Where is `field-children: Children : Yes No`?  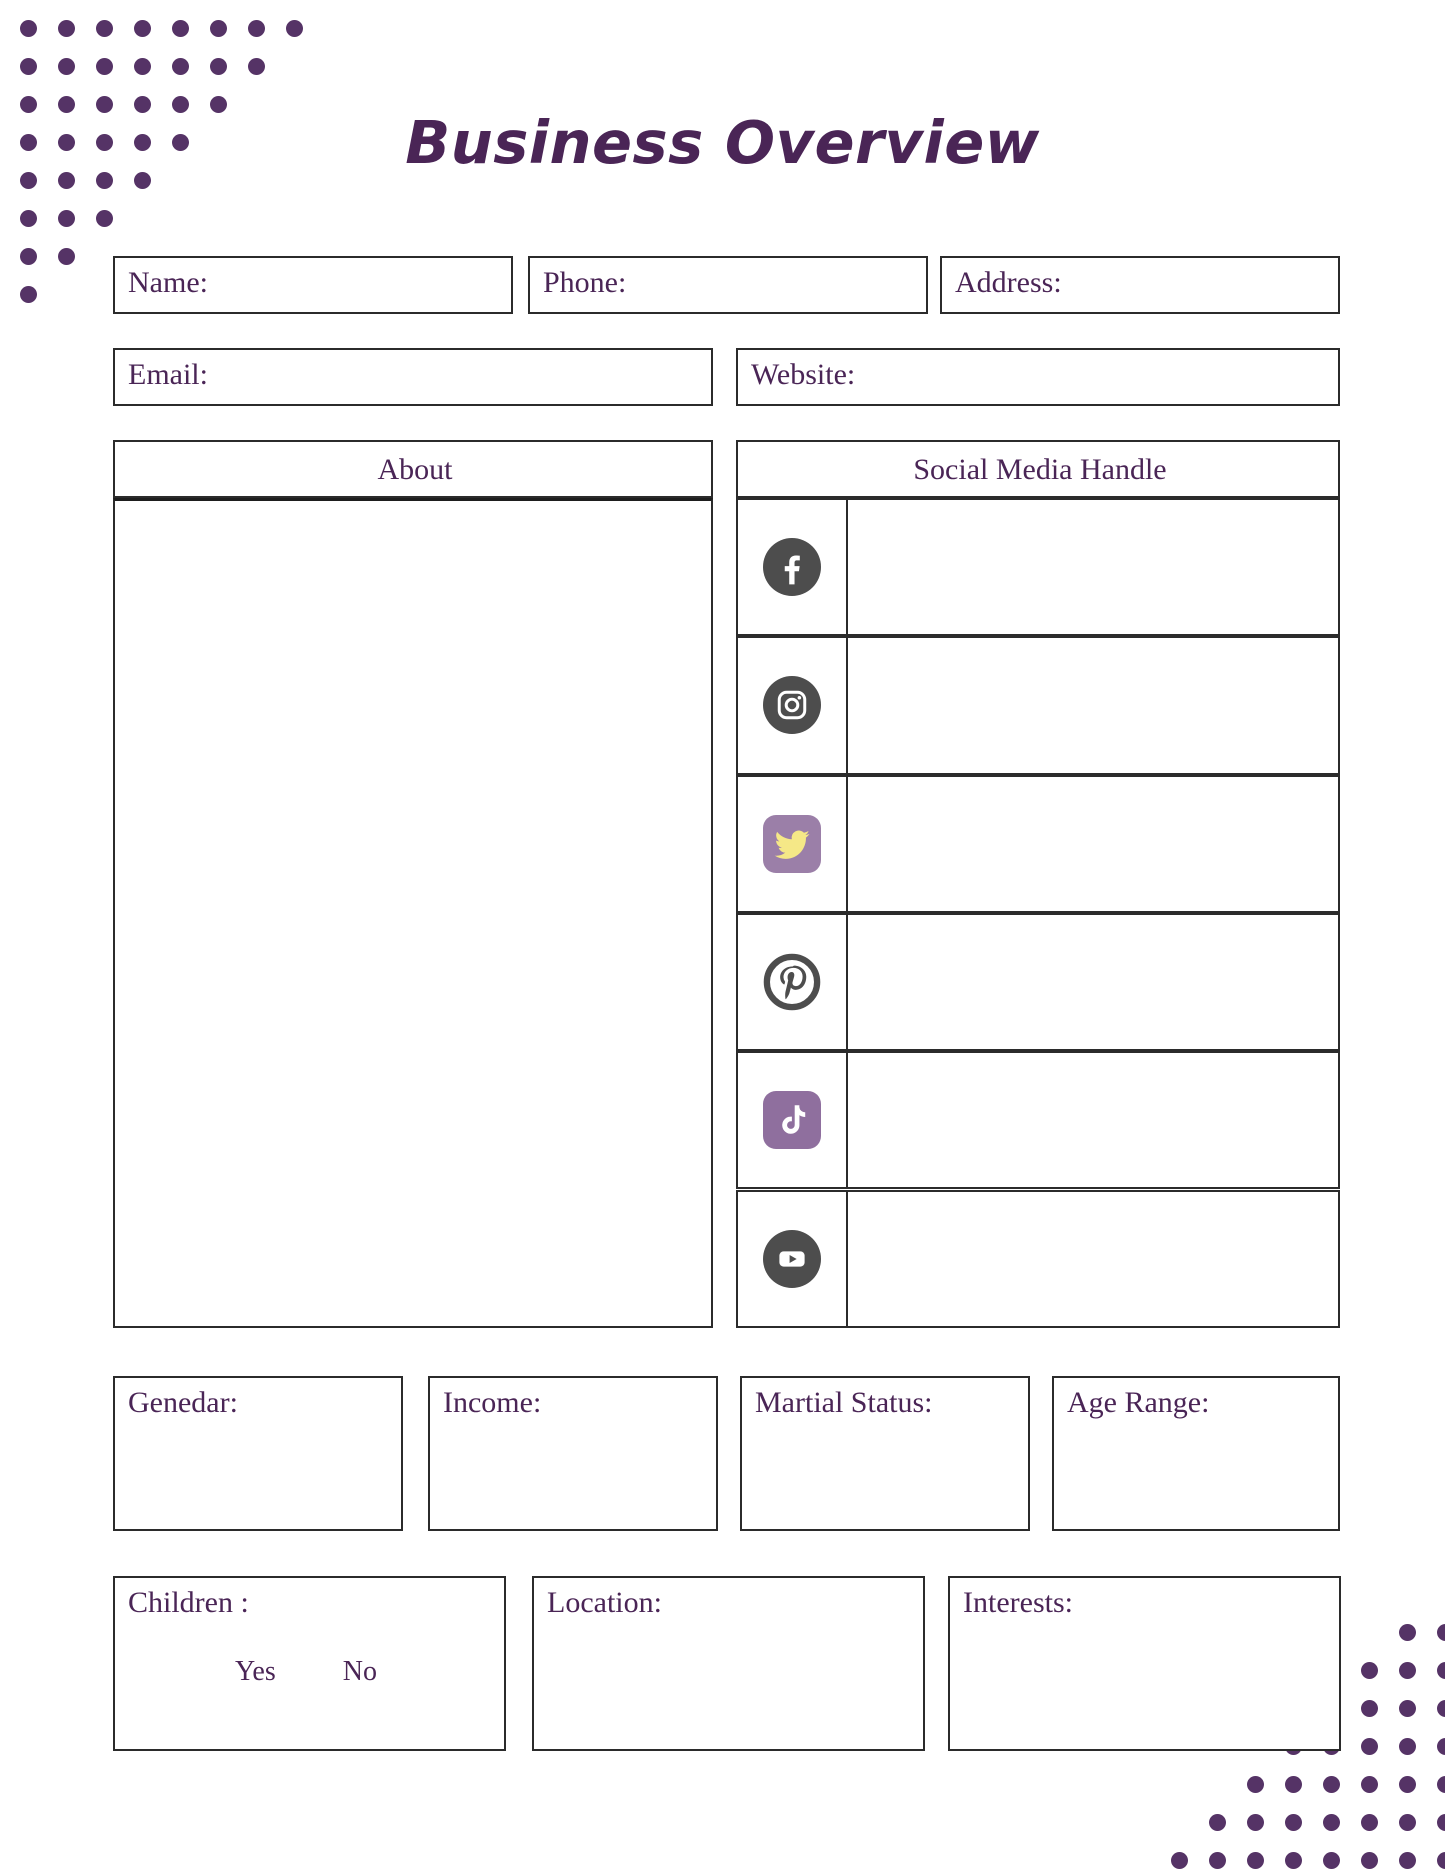
field-children: Children : Yes No is located at coordinates (309, 1663).